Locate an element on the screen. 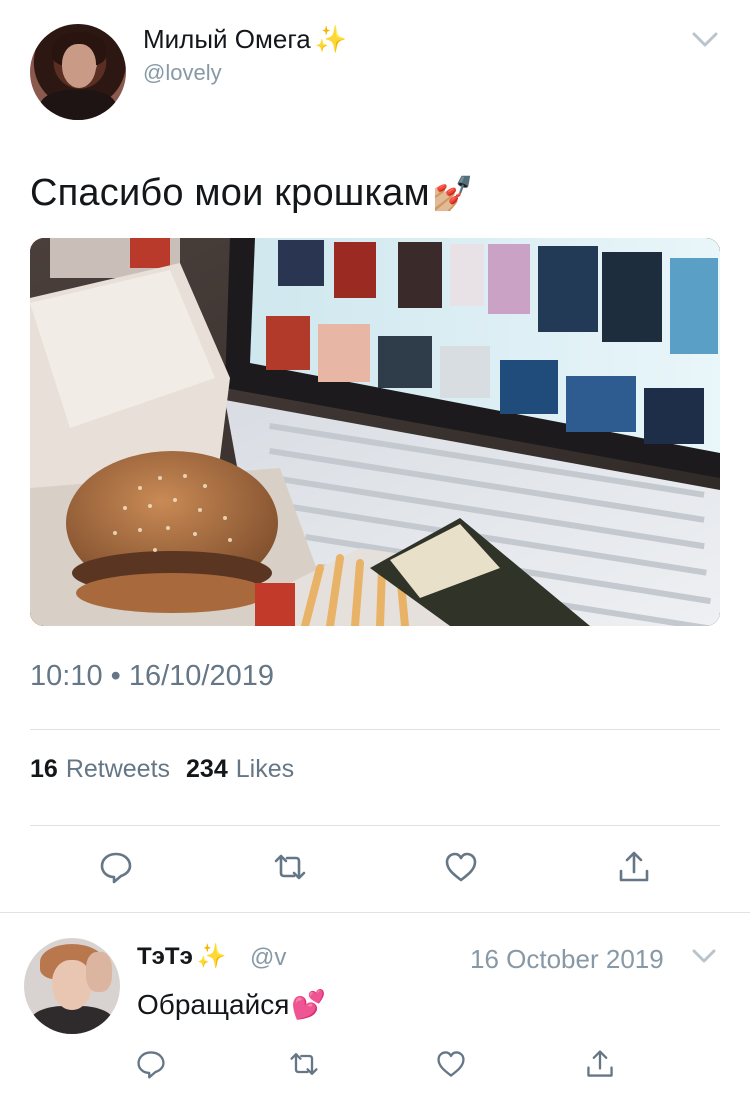 The height and width of the screenshot is (1106, 750). likes-count: 234 is located at coordinates (207, 769).